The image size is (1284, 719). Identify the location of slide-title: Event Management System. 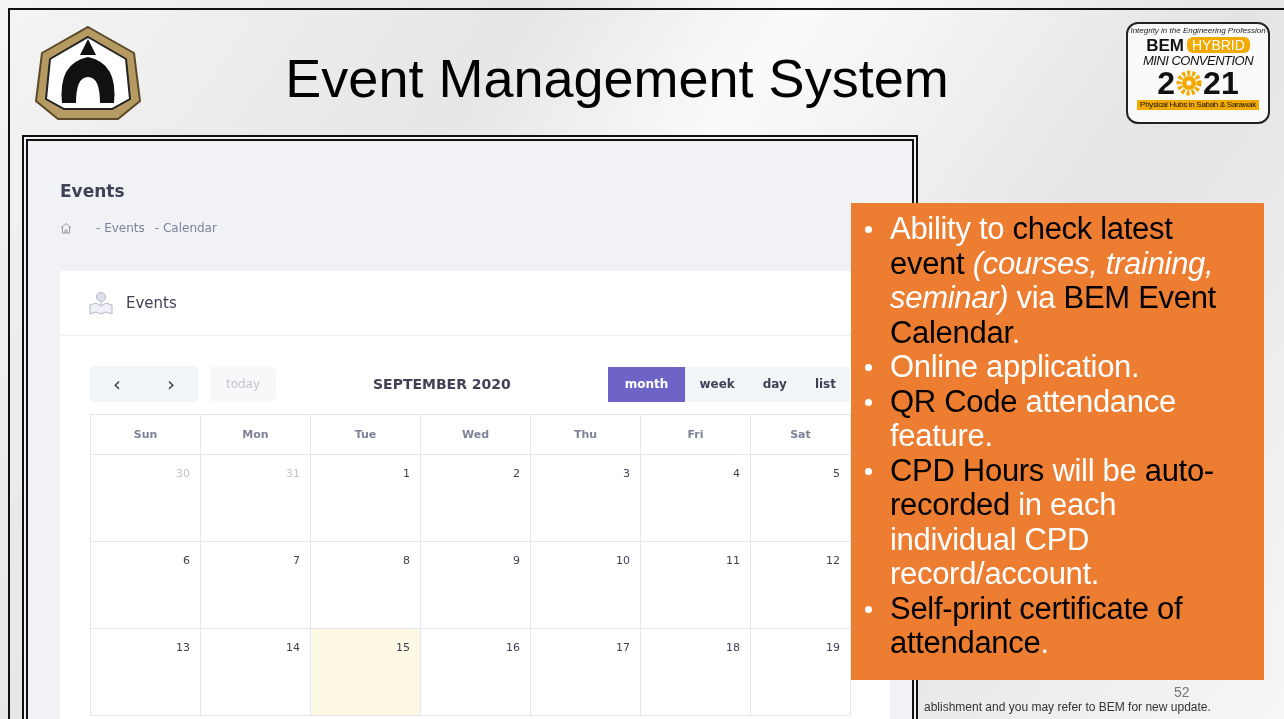
(617, 77).